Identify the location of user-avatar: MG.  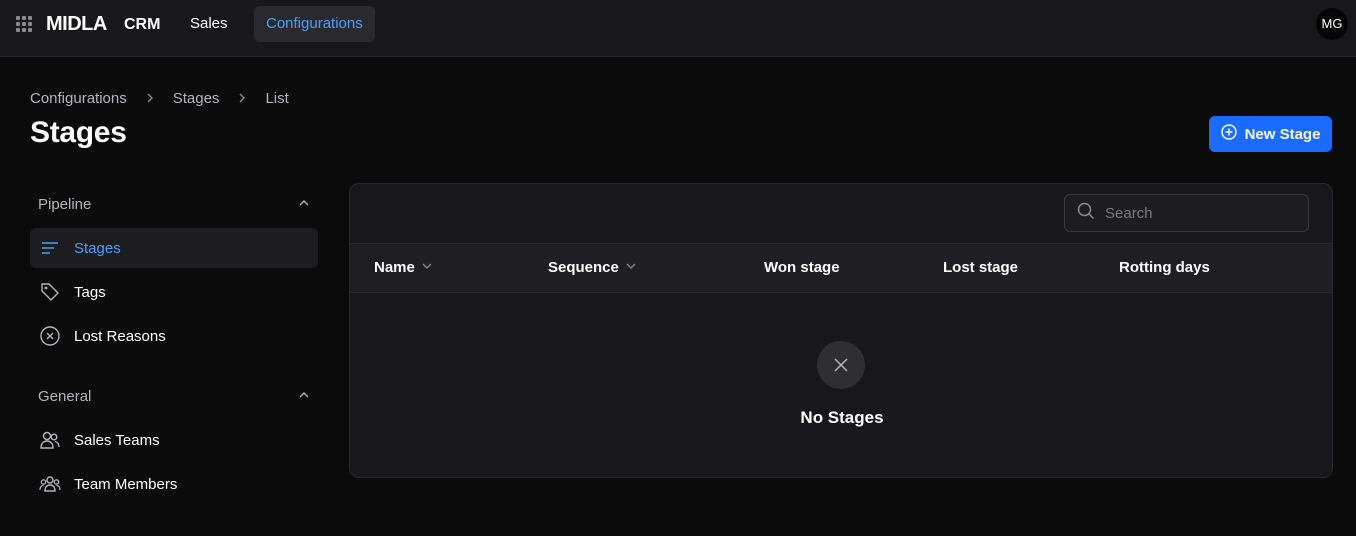
(1332, 24).